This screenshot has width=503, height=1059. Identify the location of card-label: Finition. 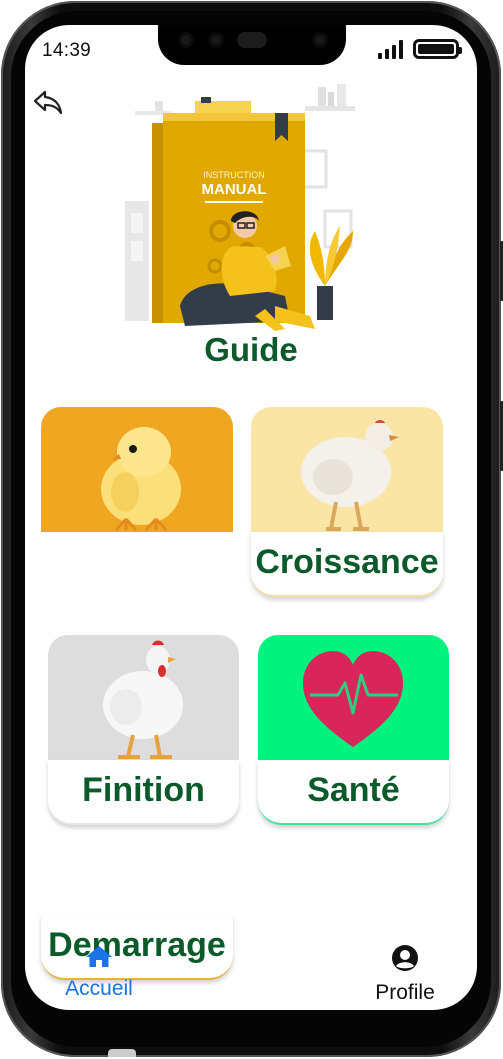
(143, 790).